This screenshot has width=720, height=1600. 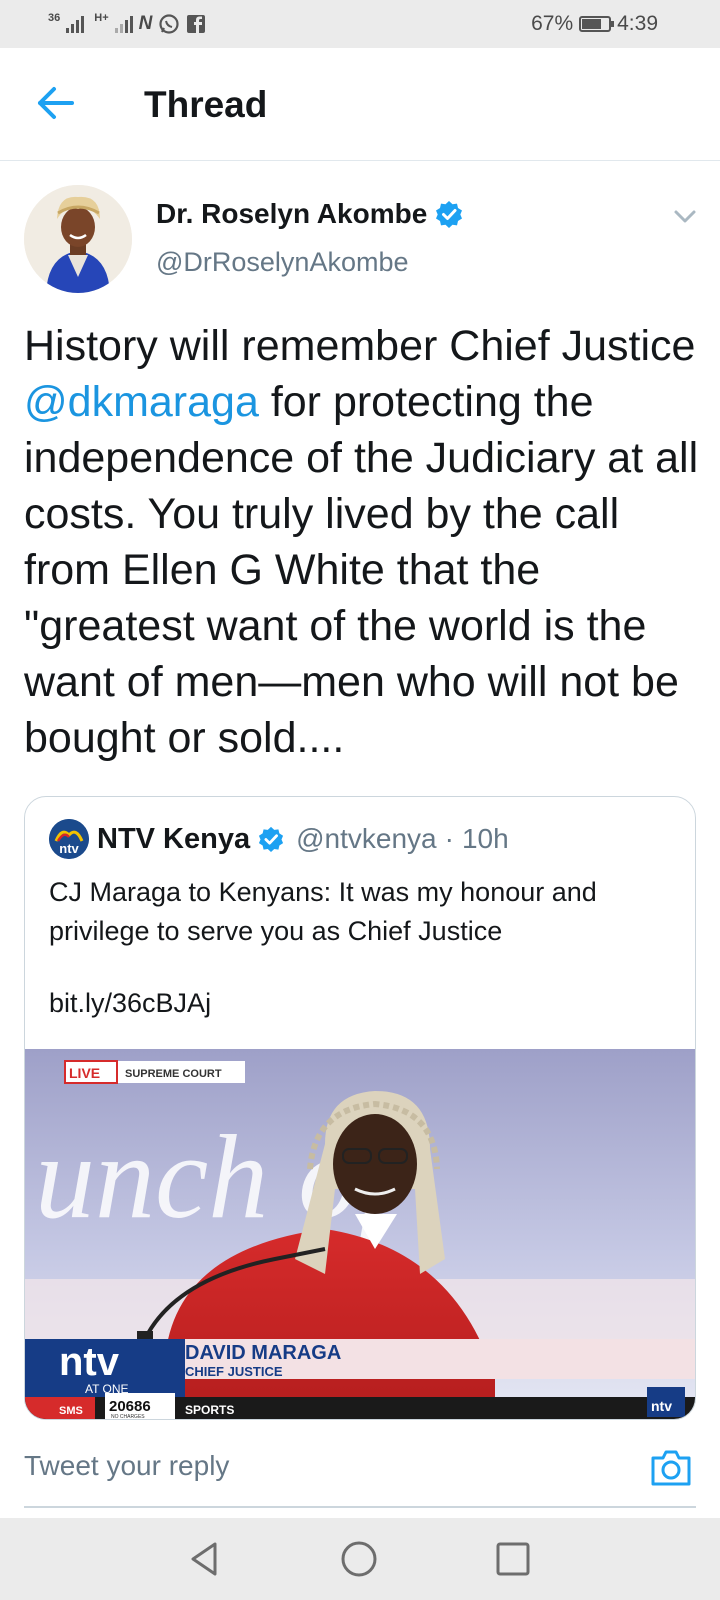 What do you see at coordinates (685, 217) in the screenshot?
I see `chevron-down-icon` at bounding box center [685, 217].